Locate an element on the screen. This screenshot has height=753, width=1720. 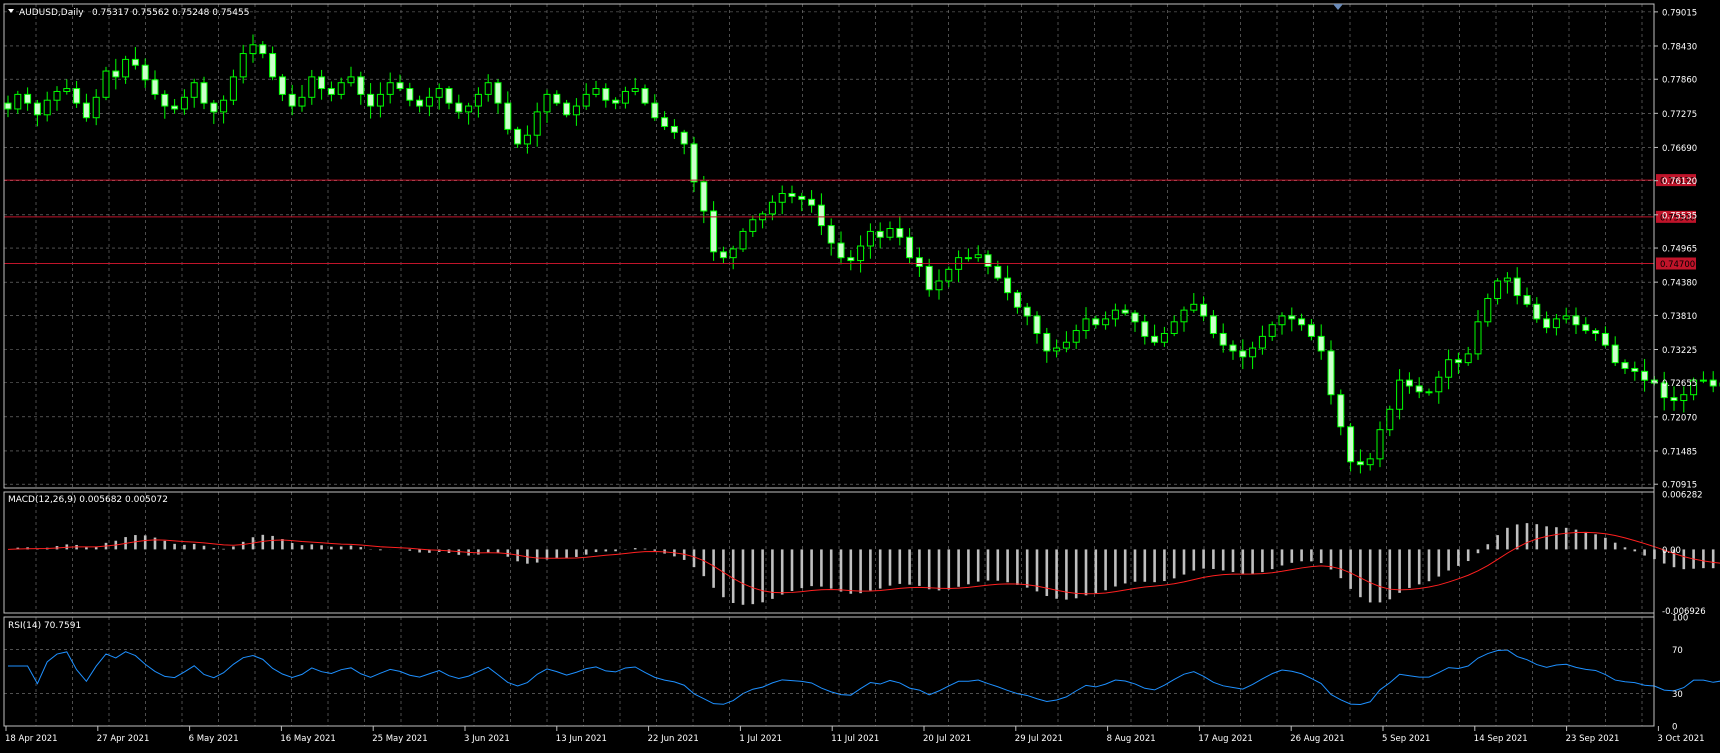
date-tick-label: 11 Jul 2021 is located at coordinates (855, 739).